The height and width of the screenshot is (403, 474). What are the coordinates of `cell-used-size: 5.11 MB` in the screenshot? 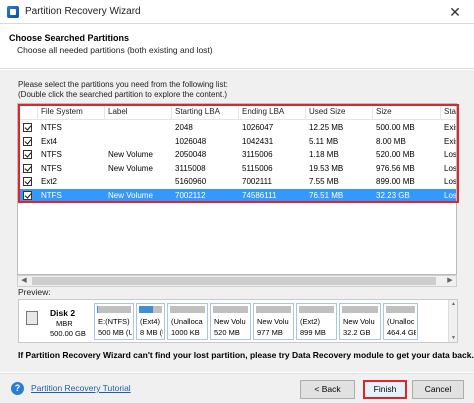 It's located at (324, 141).